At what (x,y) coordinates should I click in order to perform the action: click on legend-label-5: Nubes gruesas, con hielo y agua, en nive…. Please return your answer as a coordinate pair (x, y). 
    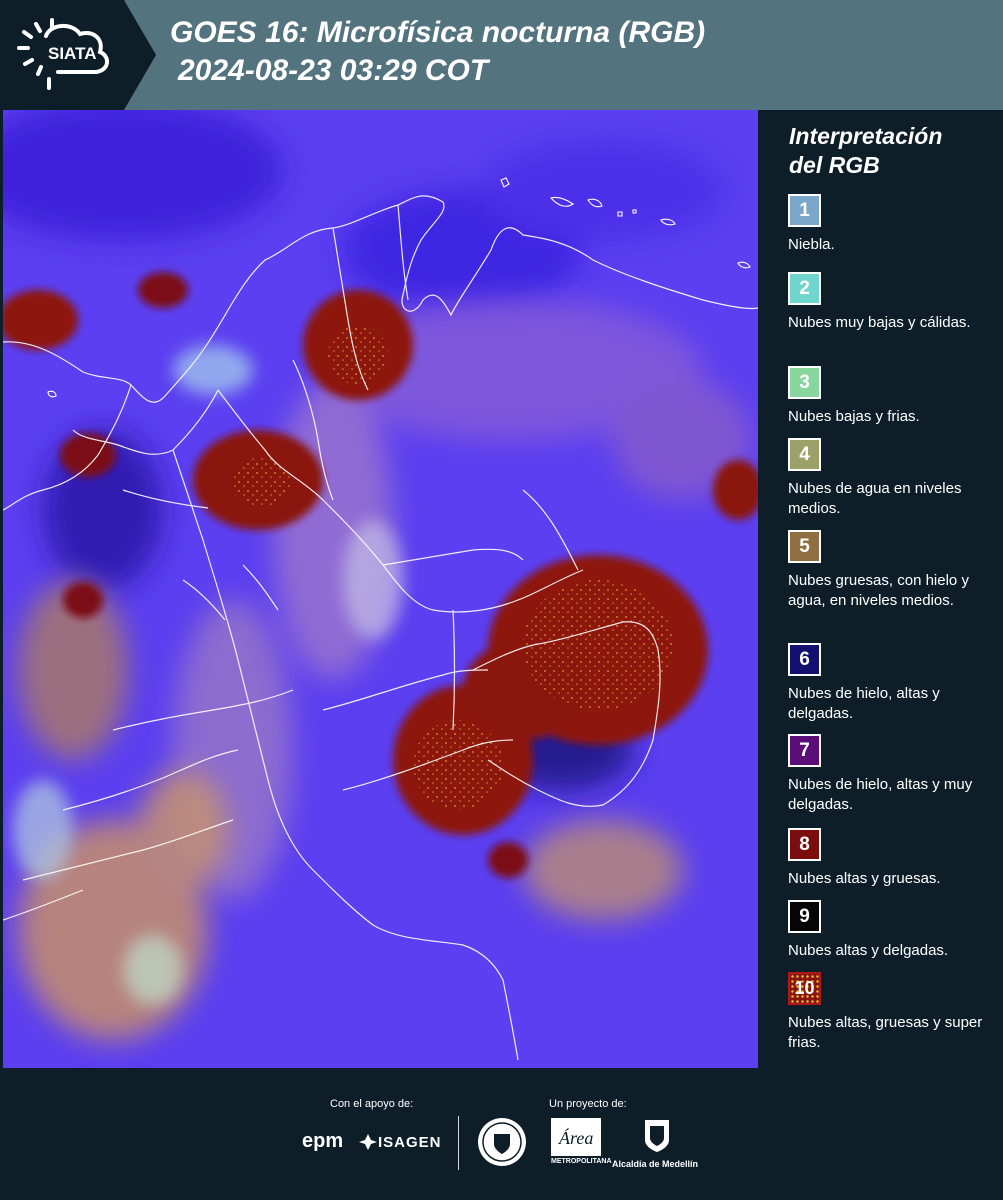
    Looking at the image, I should click on (878, 590).